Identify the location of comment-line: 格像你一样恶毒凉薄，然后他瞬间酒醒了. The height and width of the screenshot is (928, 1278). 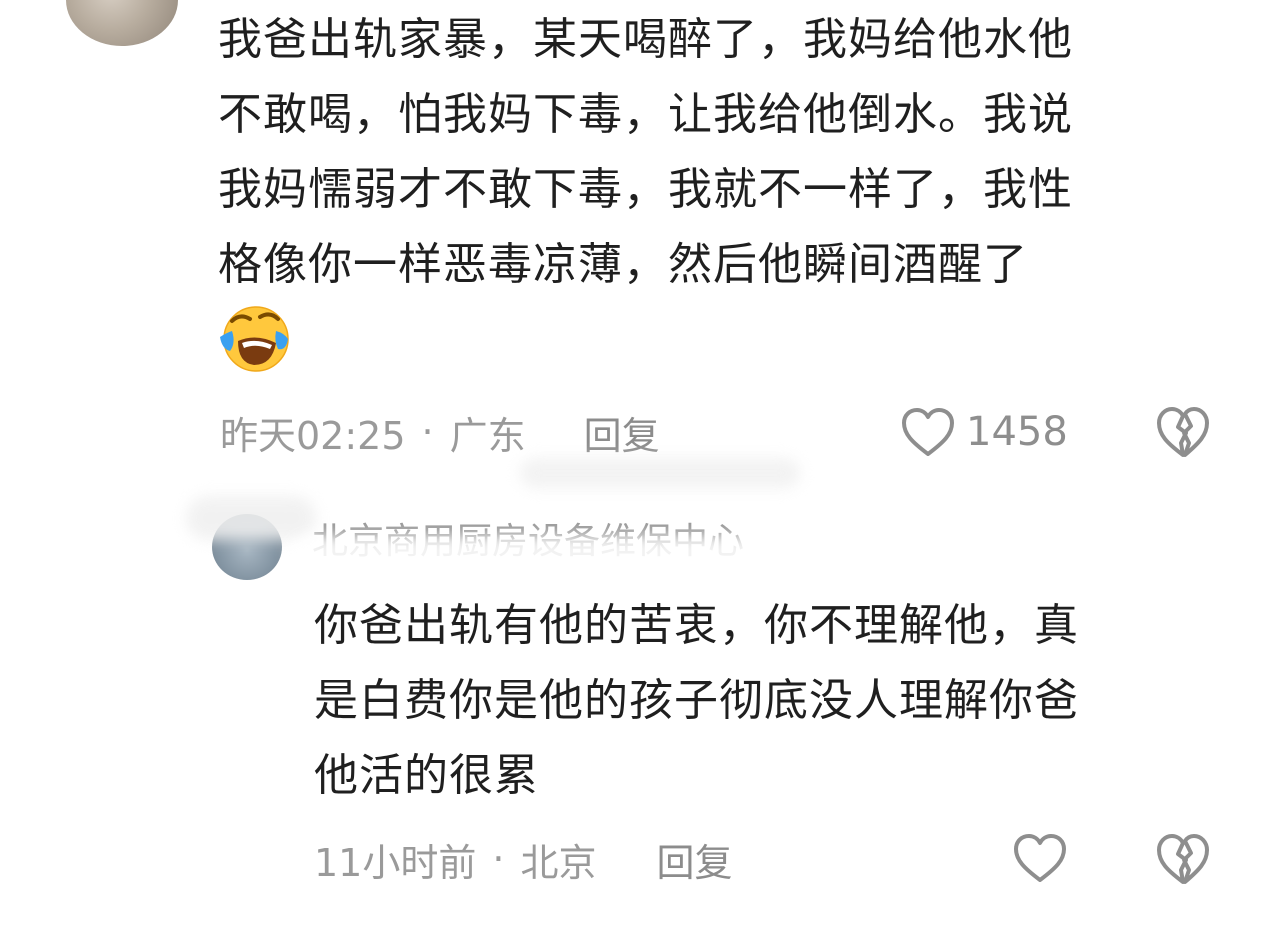
(623, 264).